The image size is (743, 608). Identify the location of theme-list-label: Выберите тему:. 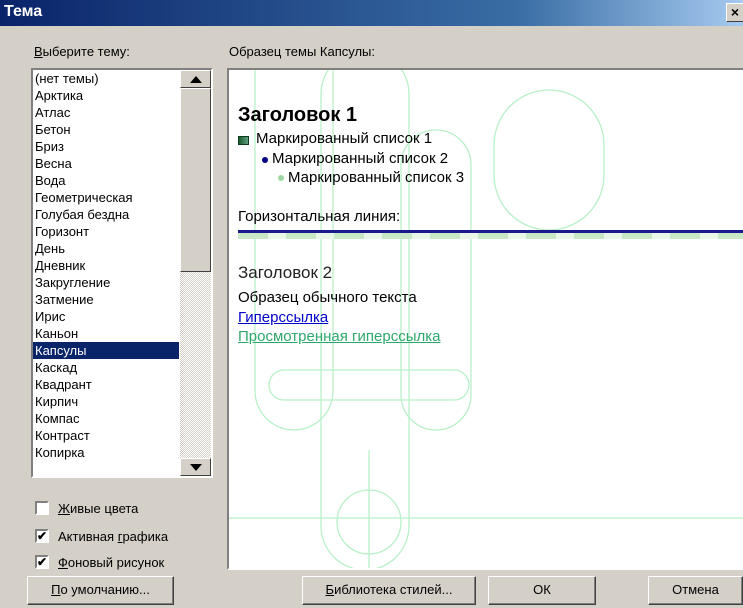
(82, 51).